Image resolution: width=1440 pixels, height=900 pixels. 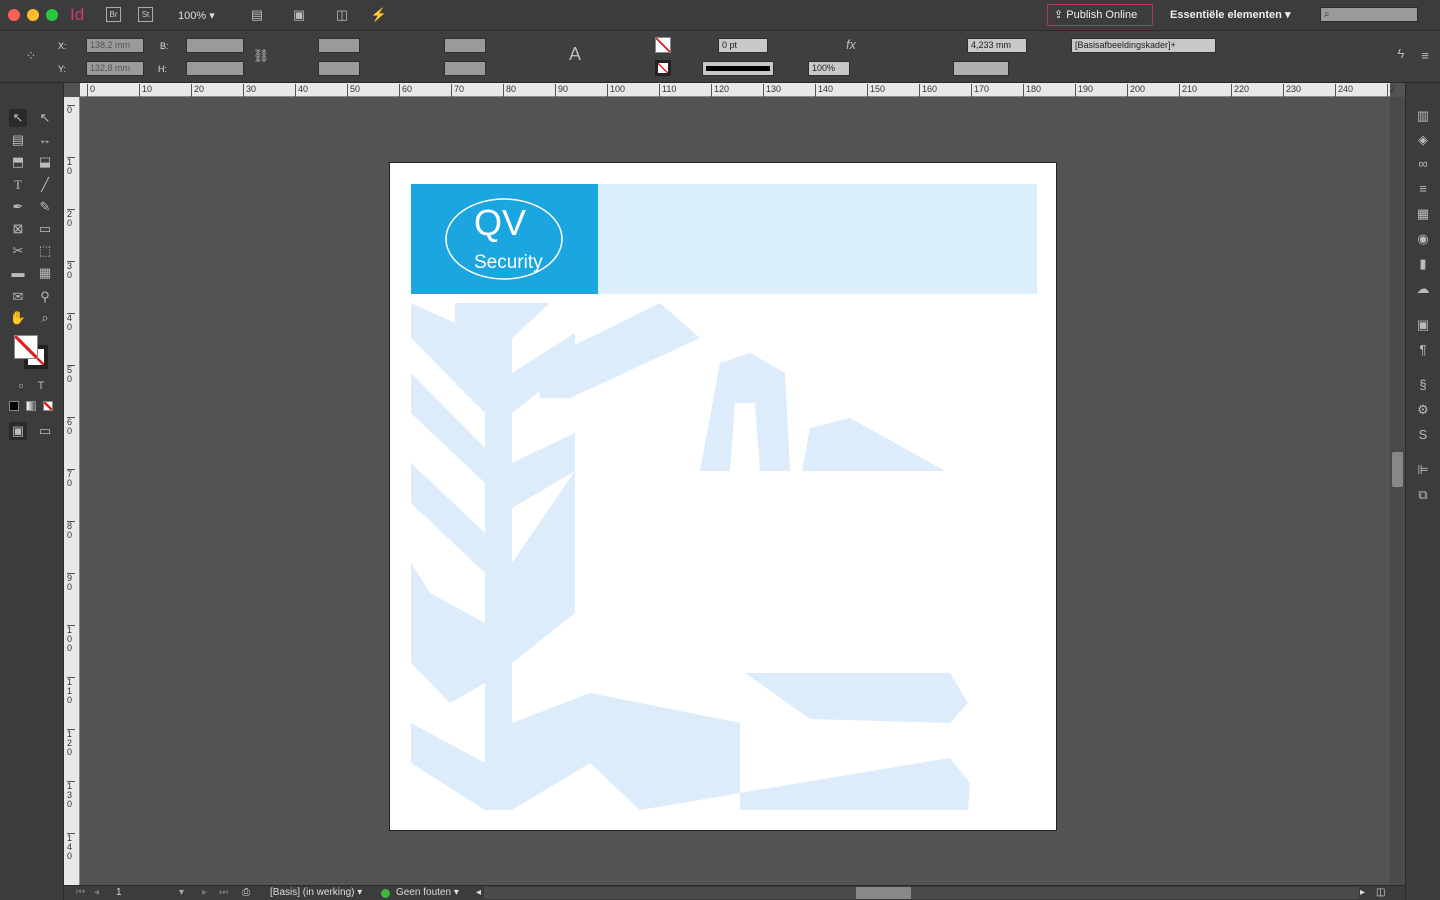 I want to click on x-position-field: 138,2 mm, so click(x=115, y=45).